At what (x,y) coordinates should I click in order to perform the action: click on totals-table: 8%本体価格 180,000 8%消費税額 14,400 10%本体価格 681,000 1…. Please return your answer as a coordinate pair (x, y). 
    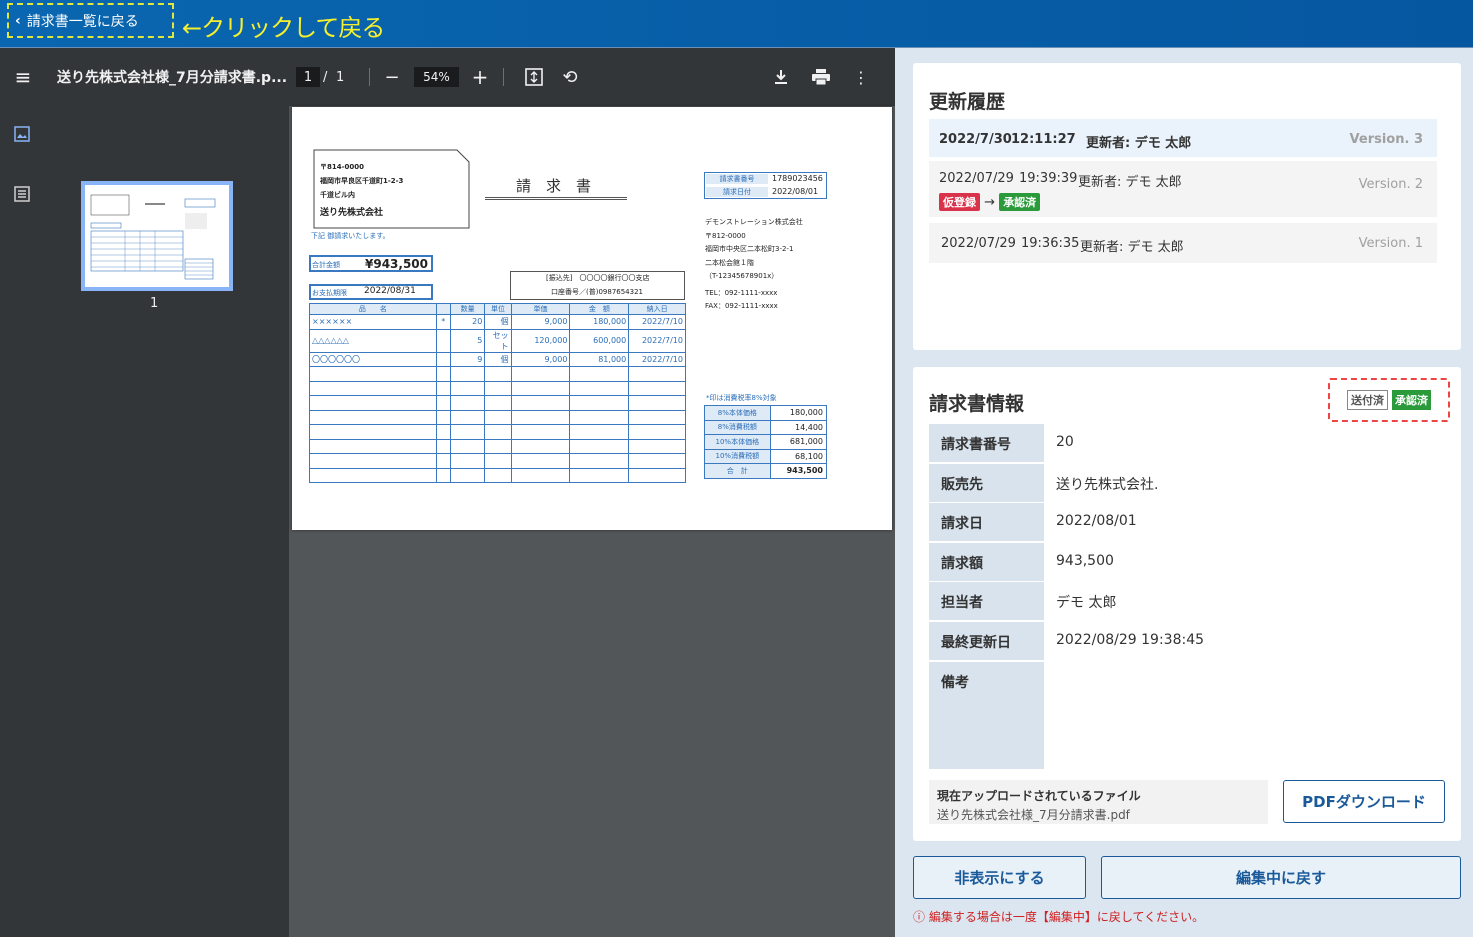
    Looking at the image, I should click on (766, 442).